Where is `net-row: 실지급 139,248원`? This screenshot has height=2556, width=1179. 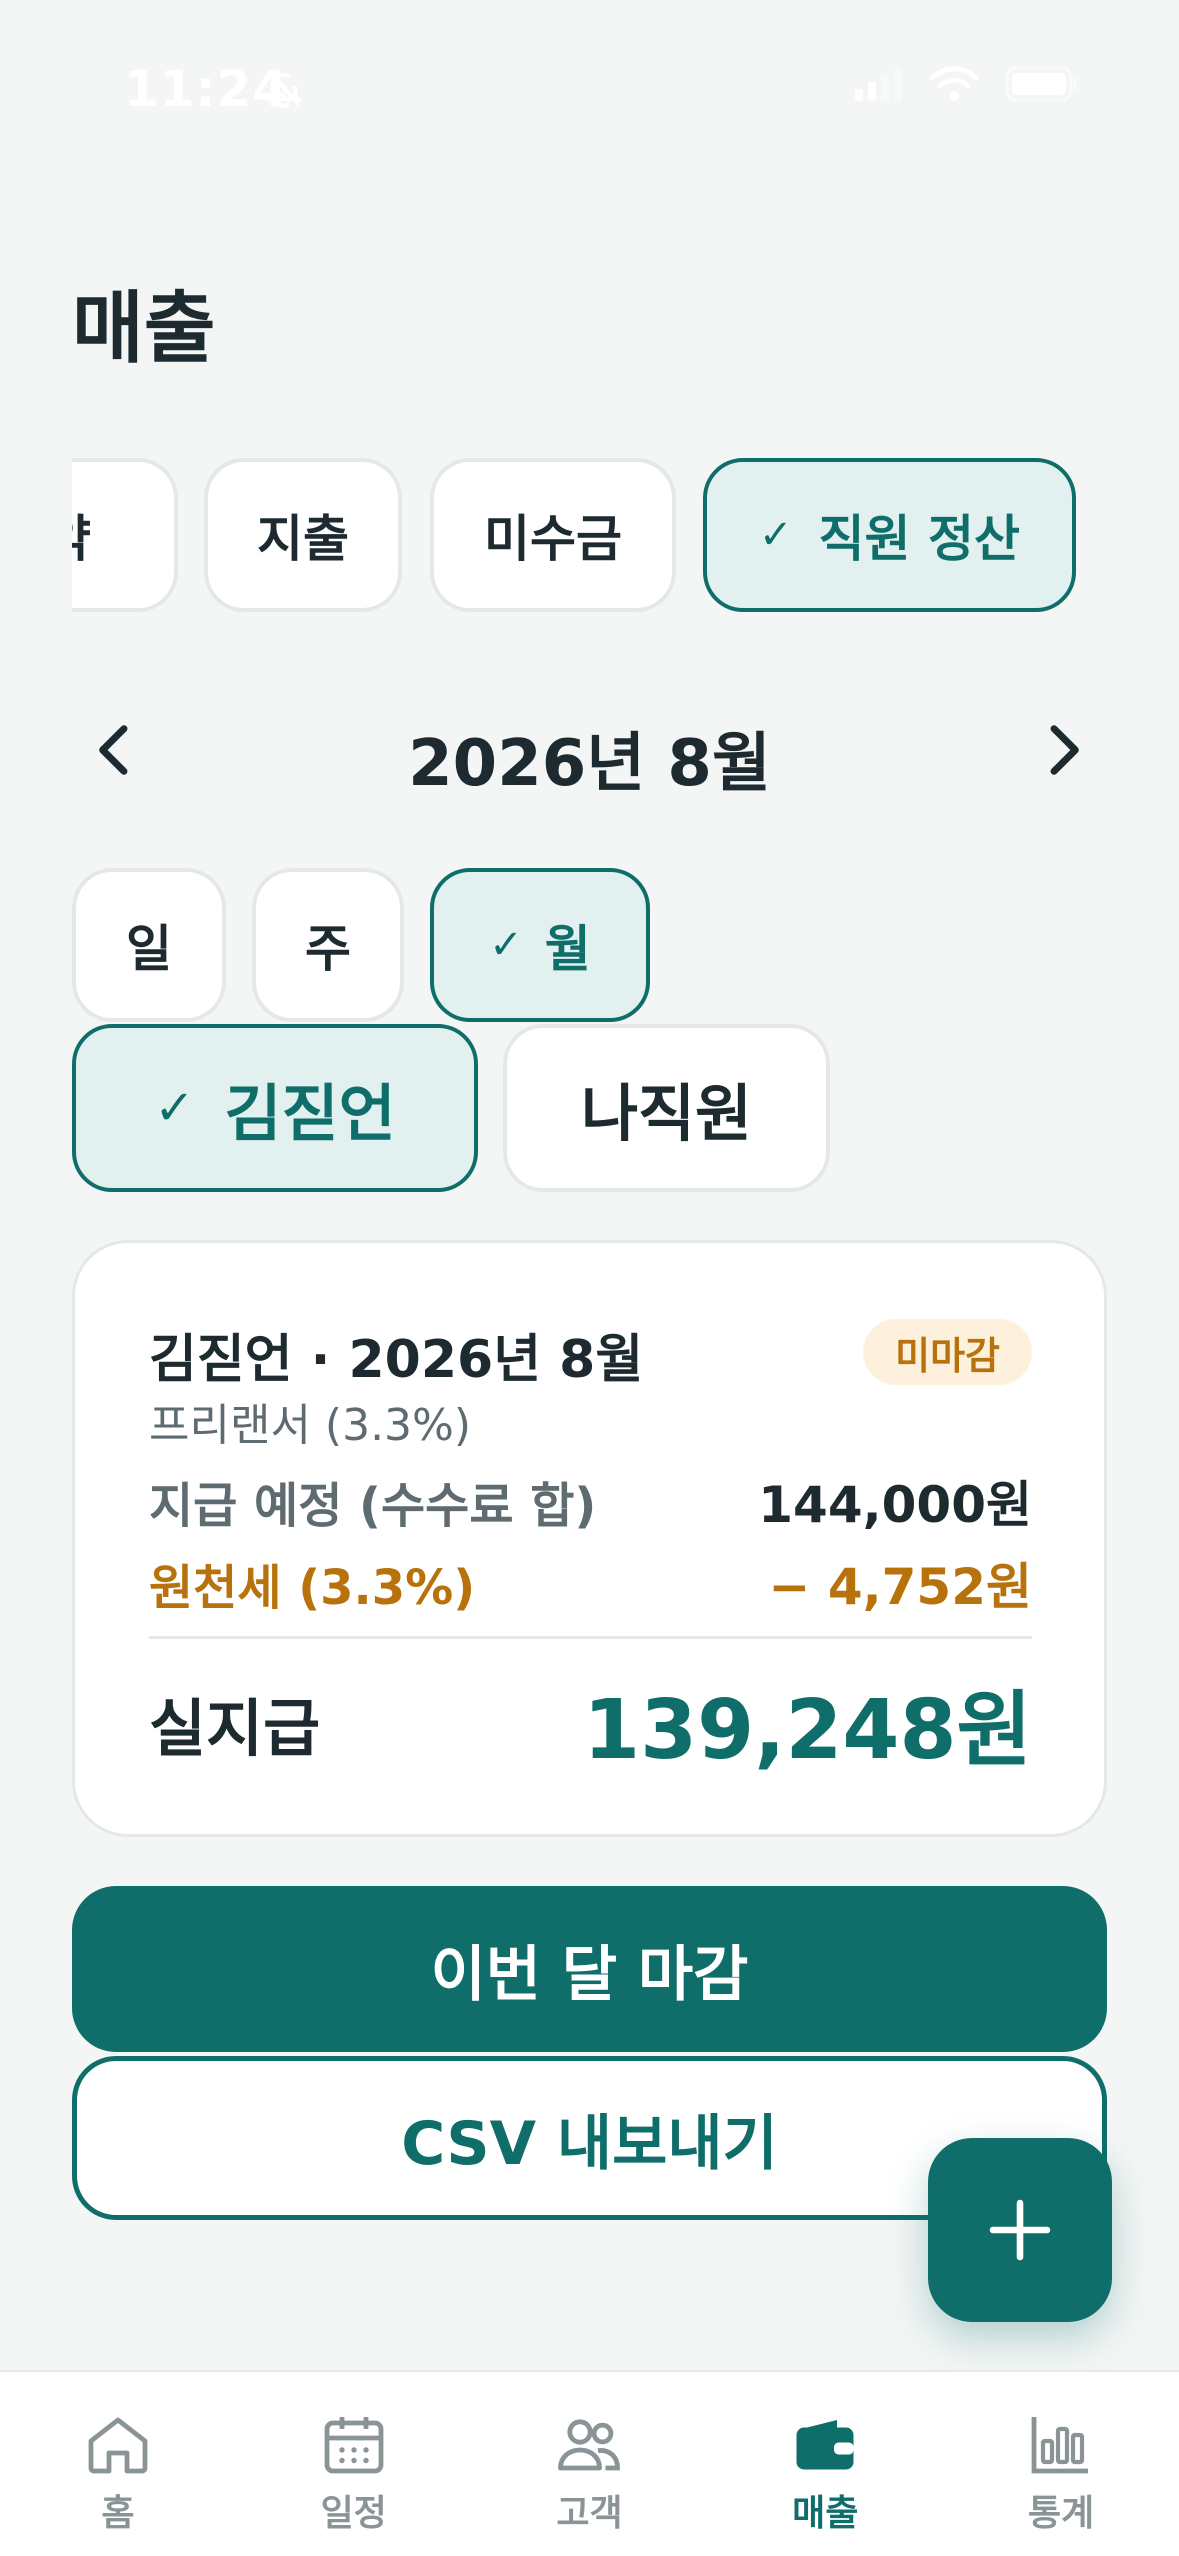 net-row: 실지급 139,248원 is located at coordinates (590, 1722).